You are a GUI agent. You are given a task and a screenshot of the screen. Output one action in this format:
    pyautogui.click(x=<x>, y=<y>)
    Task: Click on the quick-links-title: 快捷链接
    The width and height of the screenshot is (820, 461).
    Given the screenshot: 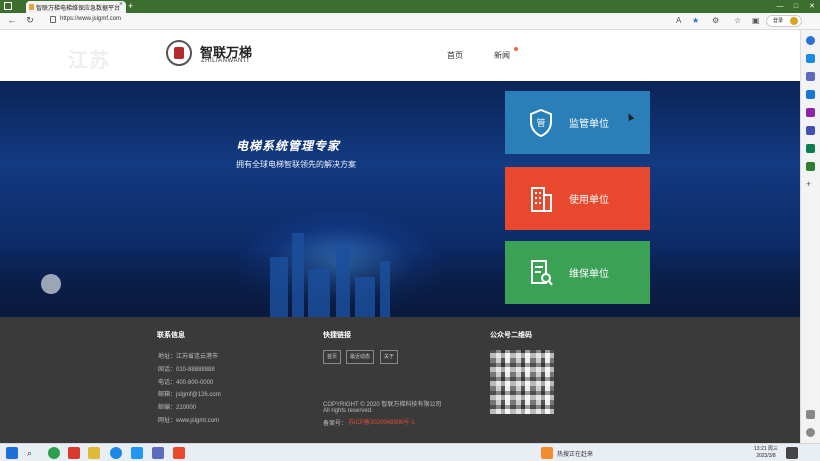 What is the action you would take?
    pyautogui.click(x=337, y=335)
    